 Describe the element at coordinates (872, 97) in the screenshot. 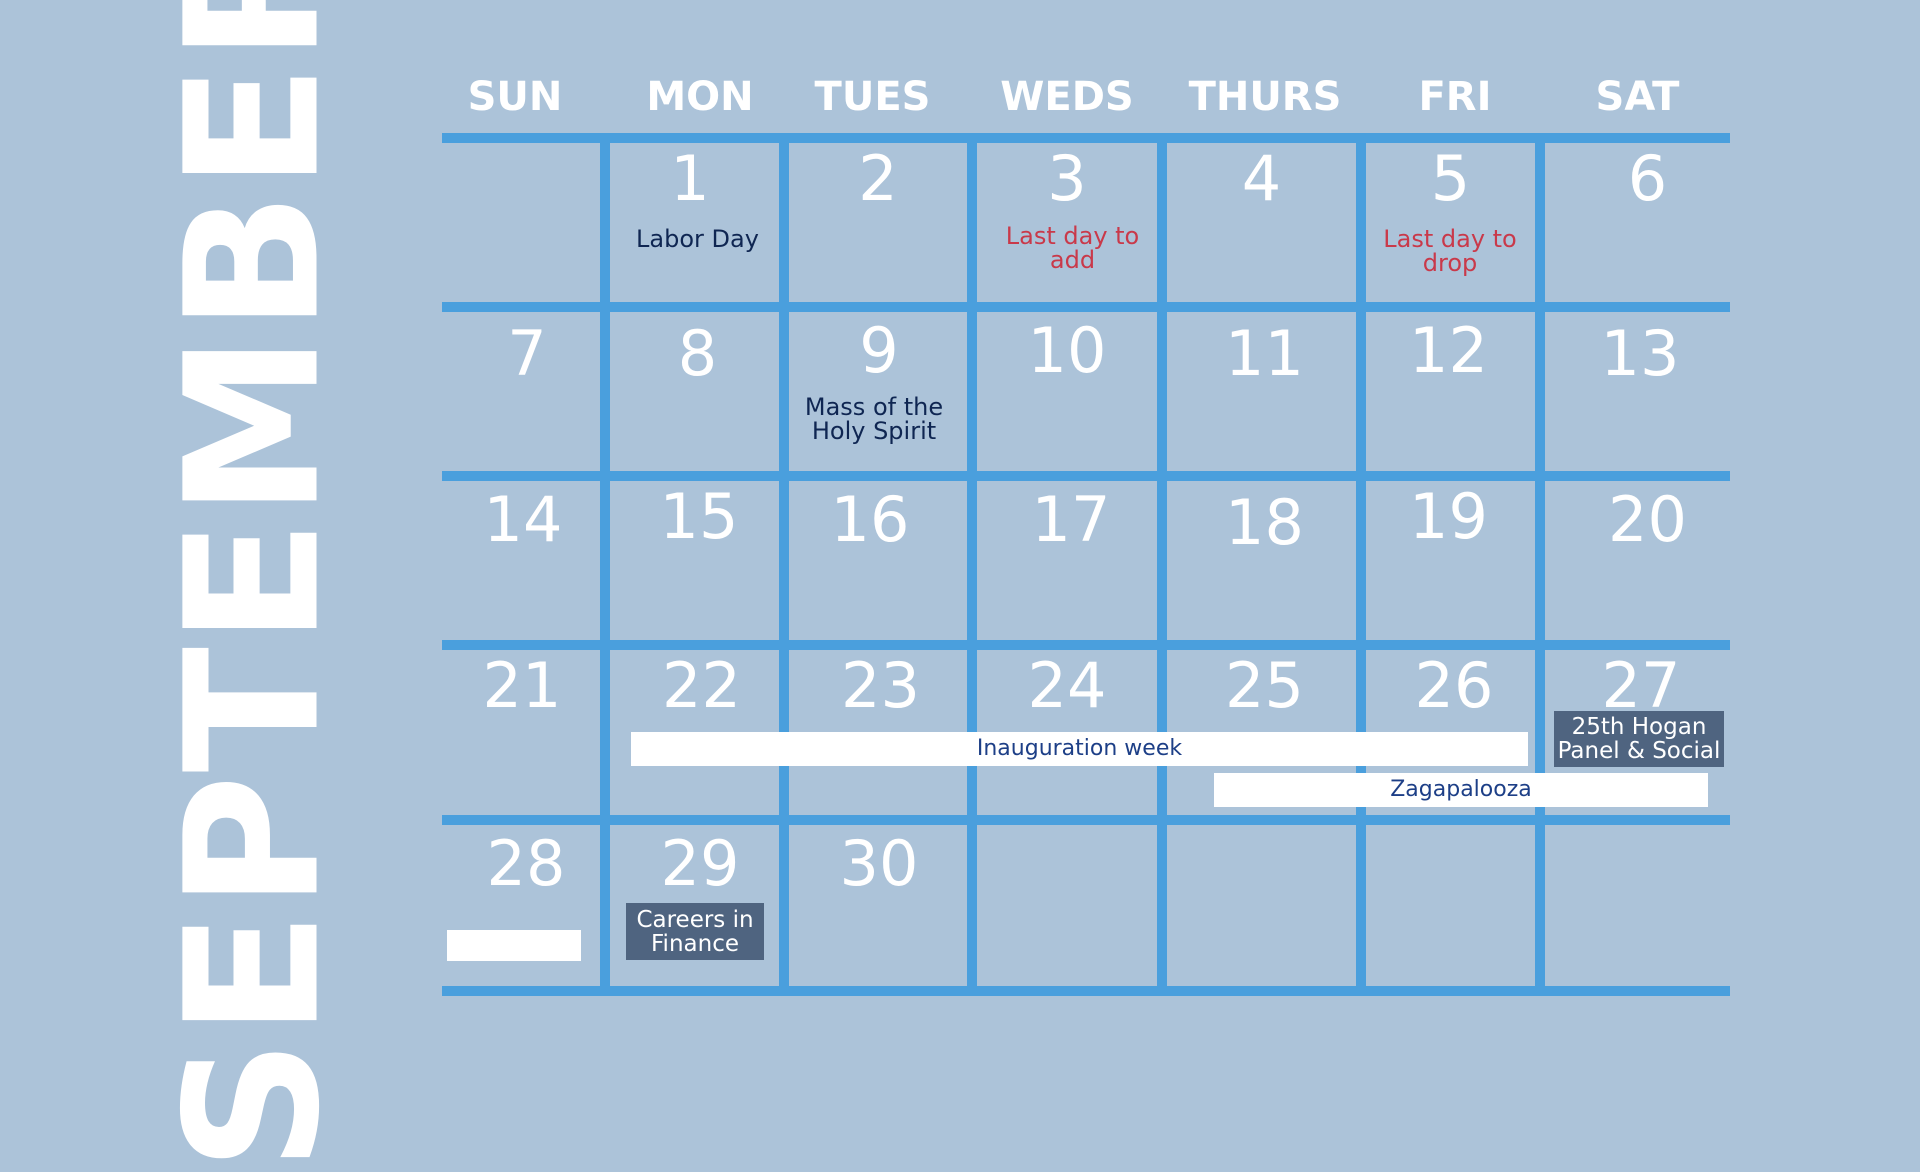

I see `weekday-tues: TUES` at that location.